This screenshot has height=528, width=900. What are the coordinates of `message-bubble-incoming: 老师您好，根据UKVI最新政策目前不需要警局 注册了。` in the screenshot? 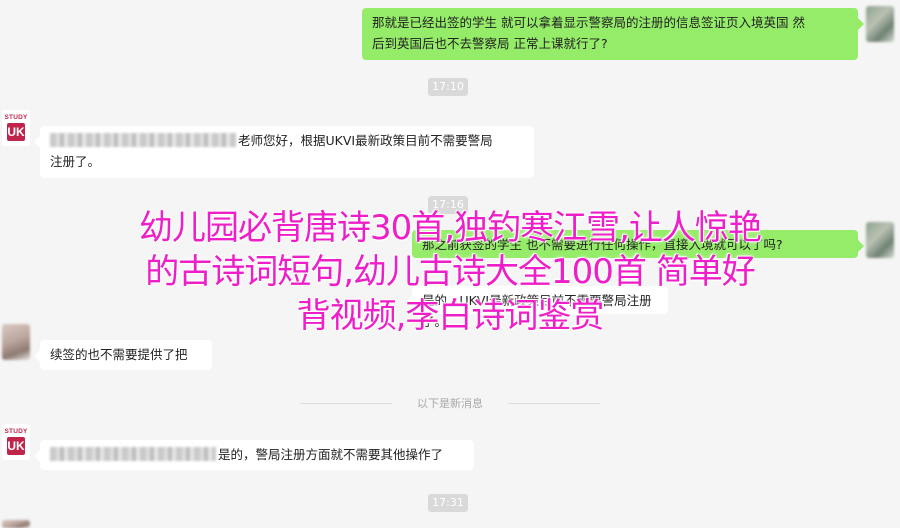 It's located at (284, 152).